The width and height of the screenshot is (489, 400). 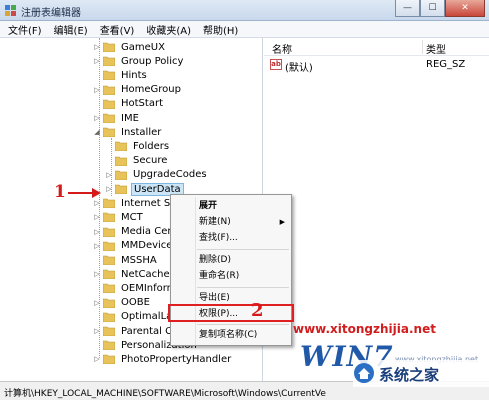 What do you see at coordinates (51, 13) in the screenshot?
I see `window-title: 注册表编辑器` at bounding box center [51, 13].